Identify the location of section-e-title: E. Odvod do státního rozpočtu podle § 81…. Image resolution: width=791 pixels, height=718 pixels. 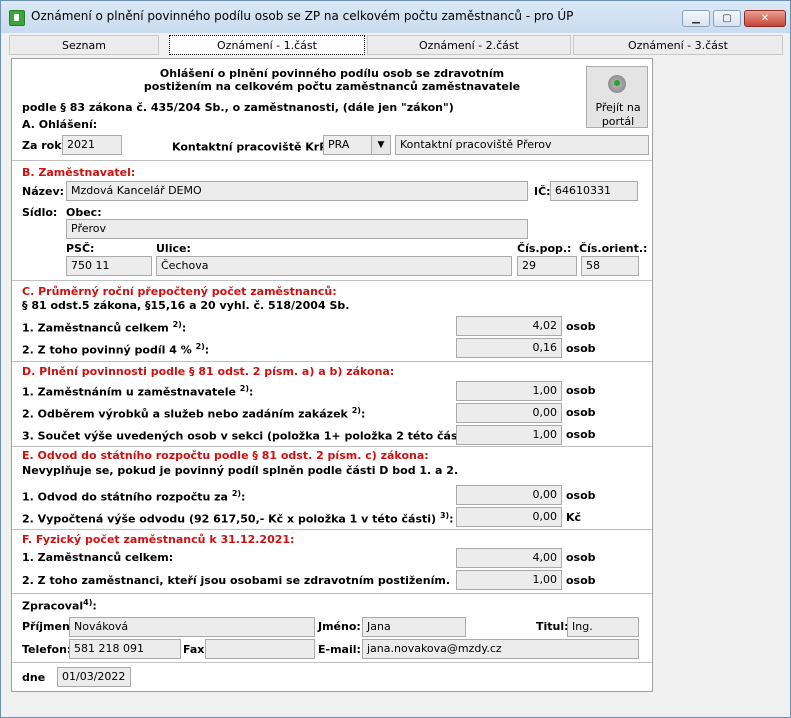
(225, 455).